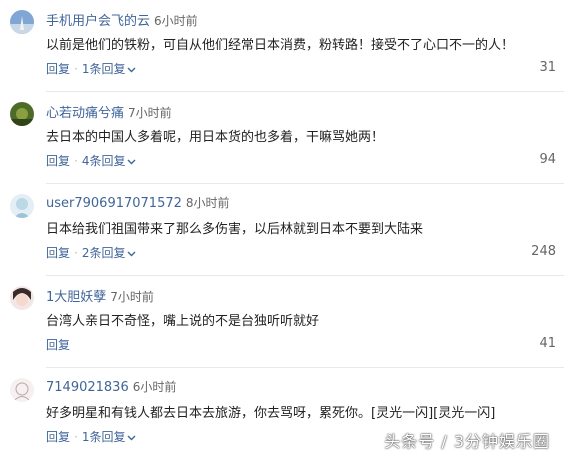 The image size is (564, 460). I want to click on like-count: 31, so click(547, 67).